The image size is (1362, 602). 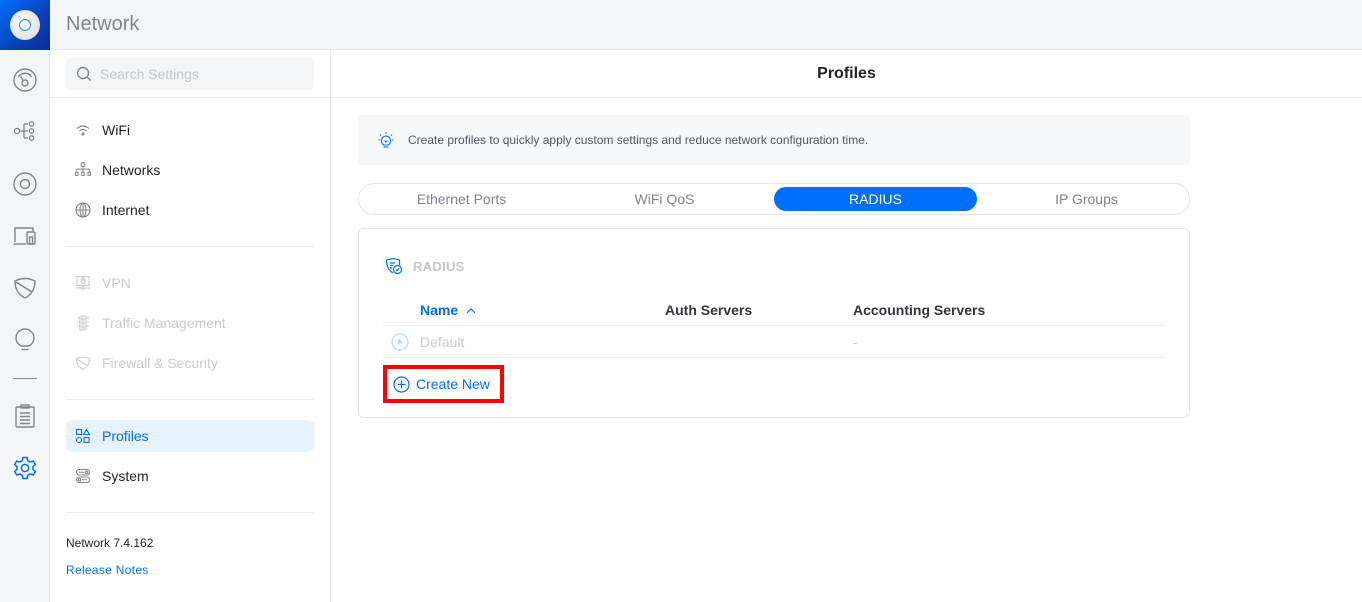 I want to click on sidebar-item-label: Firewall & Security, so click(x=160, y=363).